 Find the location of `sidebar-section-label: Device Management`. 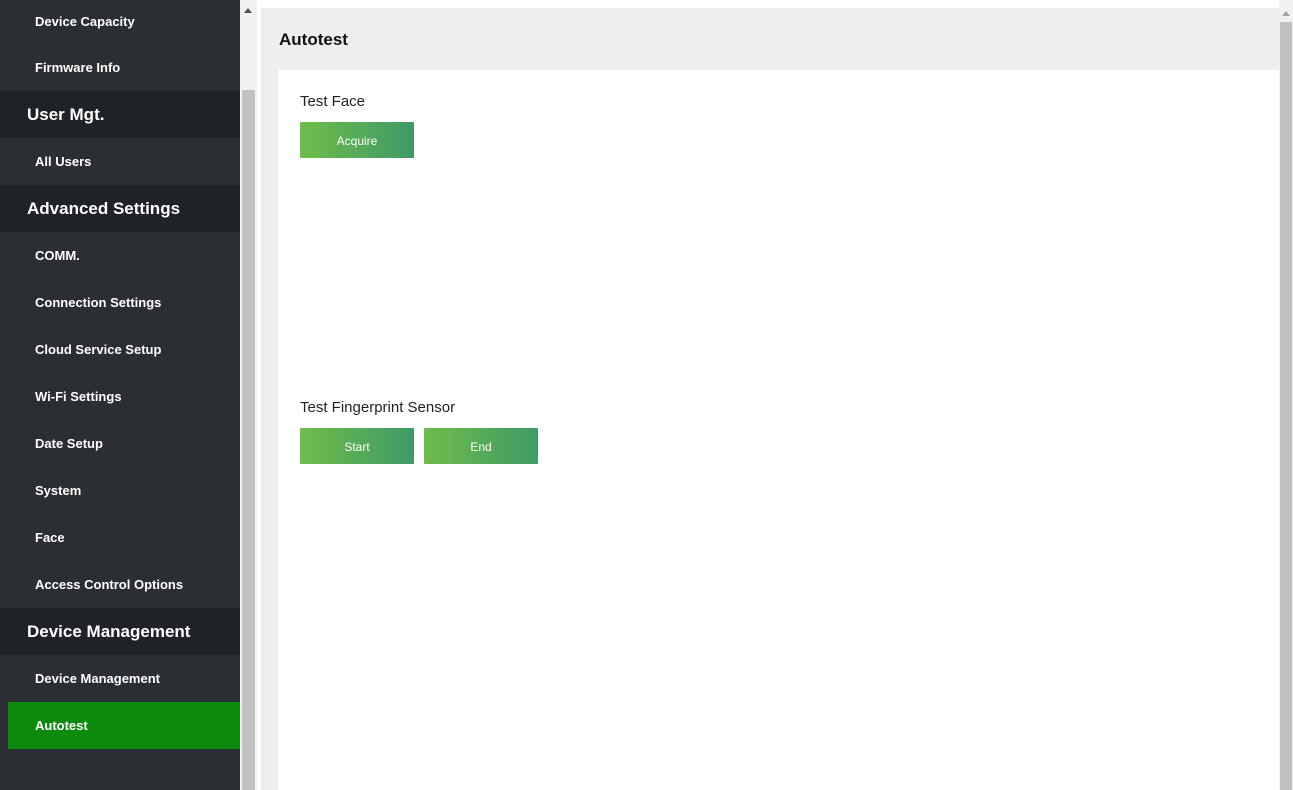

sidebar-section-label: Device Management is located at coordinates (109, 631).